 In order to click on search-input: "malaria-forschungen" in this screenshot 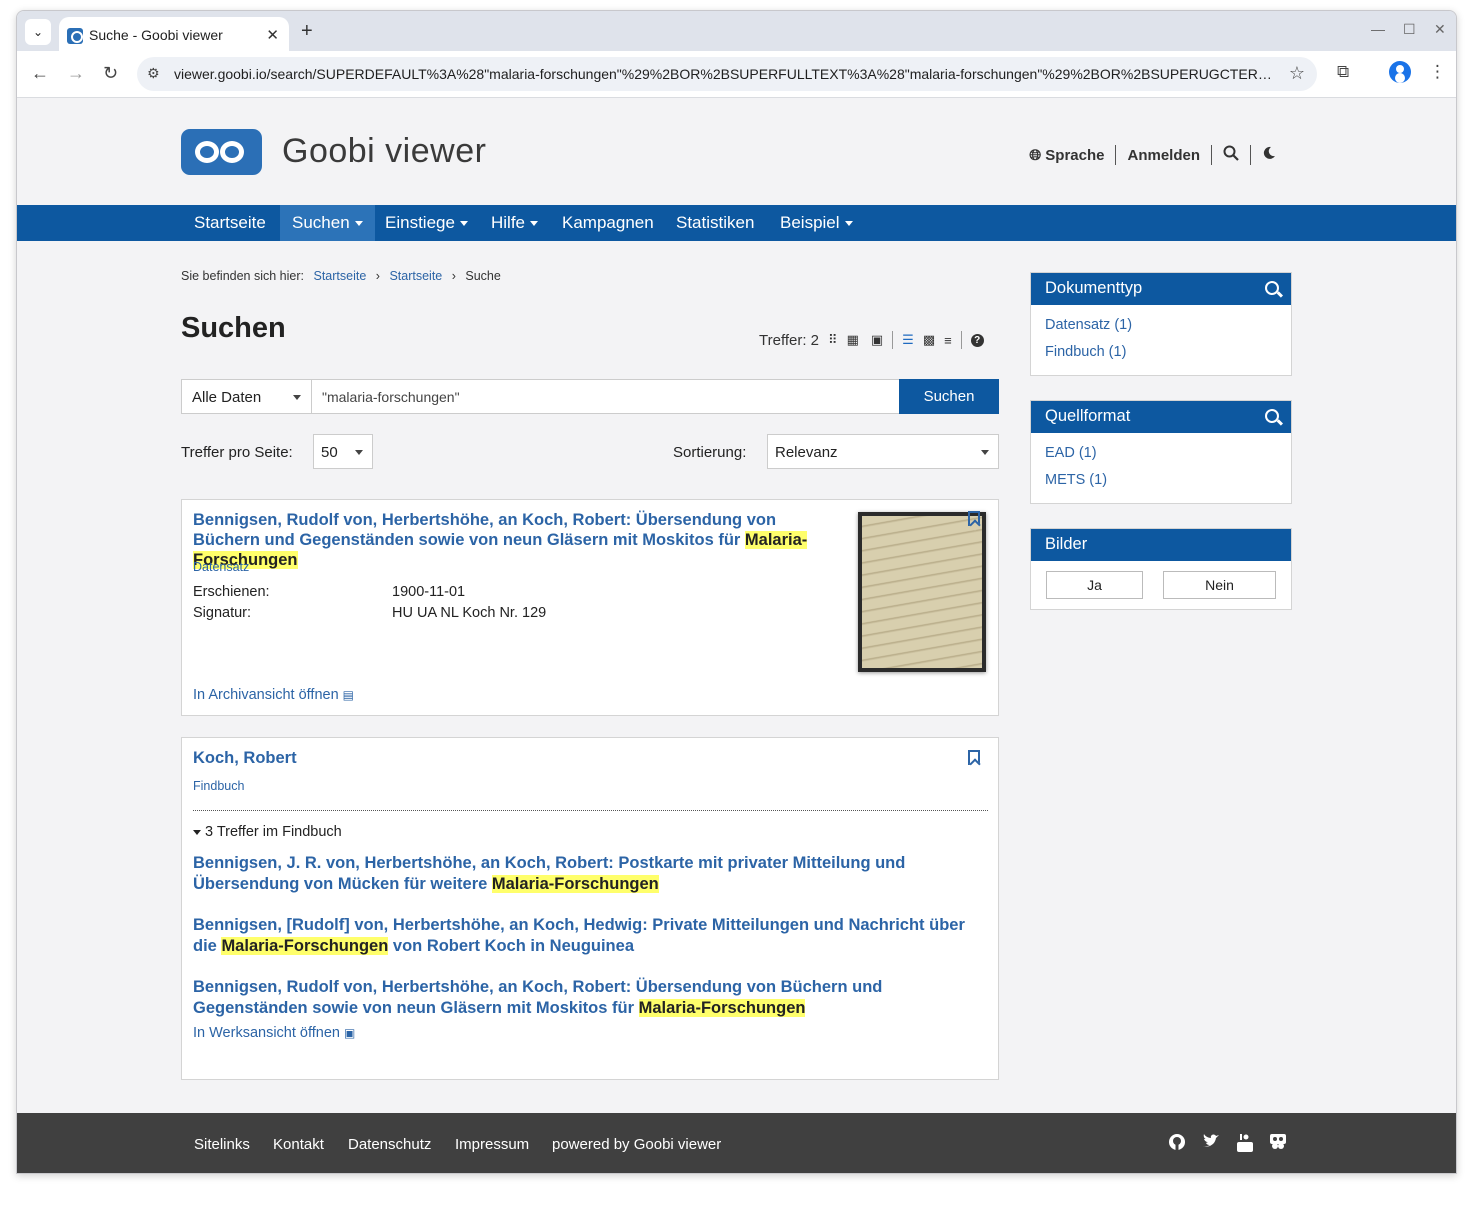, I will do `click(605, 396)`.